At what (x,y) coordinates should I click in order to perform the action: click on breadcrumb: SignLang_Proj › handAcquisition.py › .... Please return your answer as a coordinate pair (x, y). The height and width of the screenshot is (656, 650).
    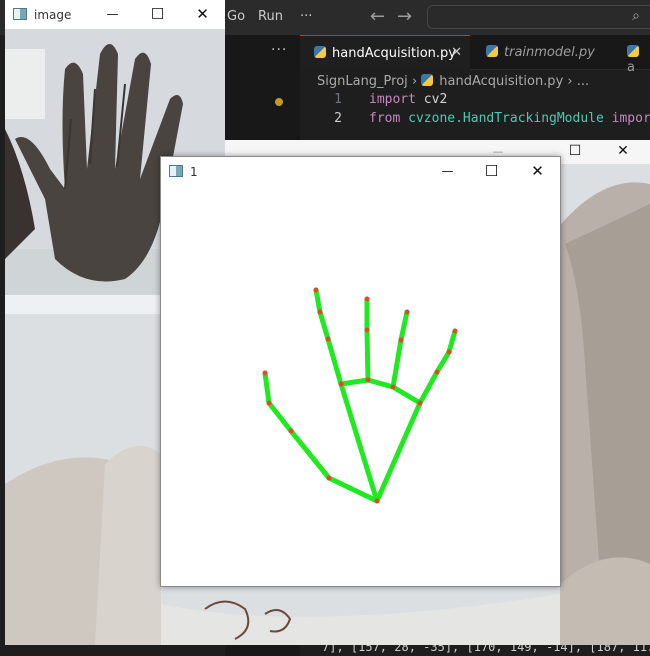
    Looking at the image, I should click on (475, 81).